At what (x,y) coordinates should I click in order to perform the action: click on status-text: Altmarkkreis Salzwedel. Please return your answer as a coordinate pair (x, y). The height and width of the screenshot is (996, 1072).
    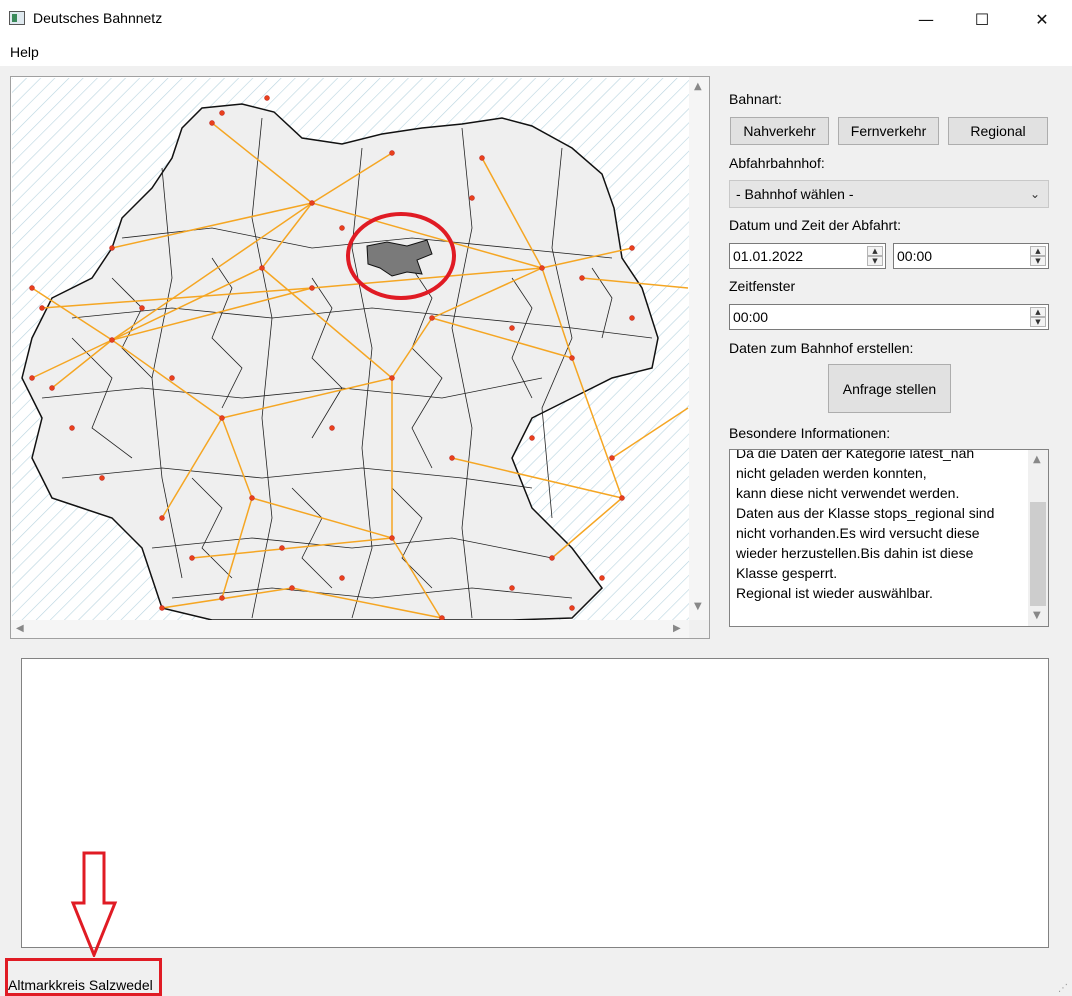
    Looking at the image, I should click on (80, 985).